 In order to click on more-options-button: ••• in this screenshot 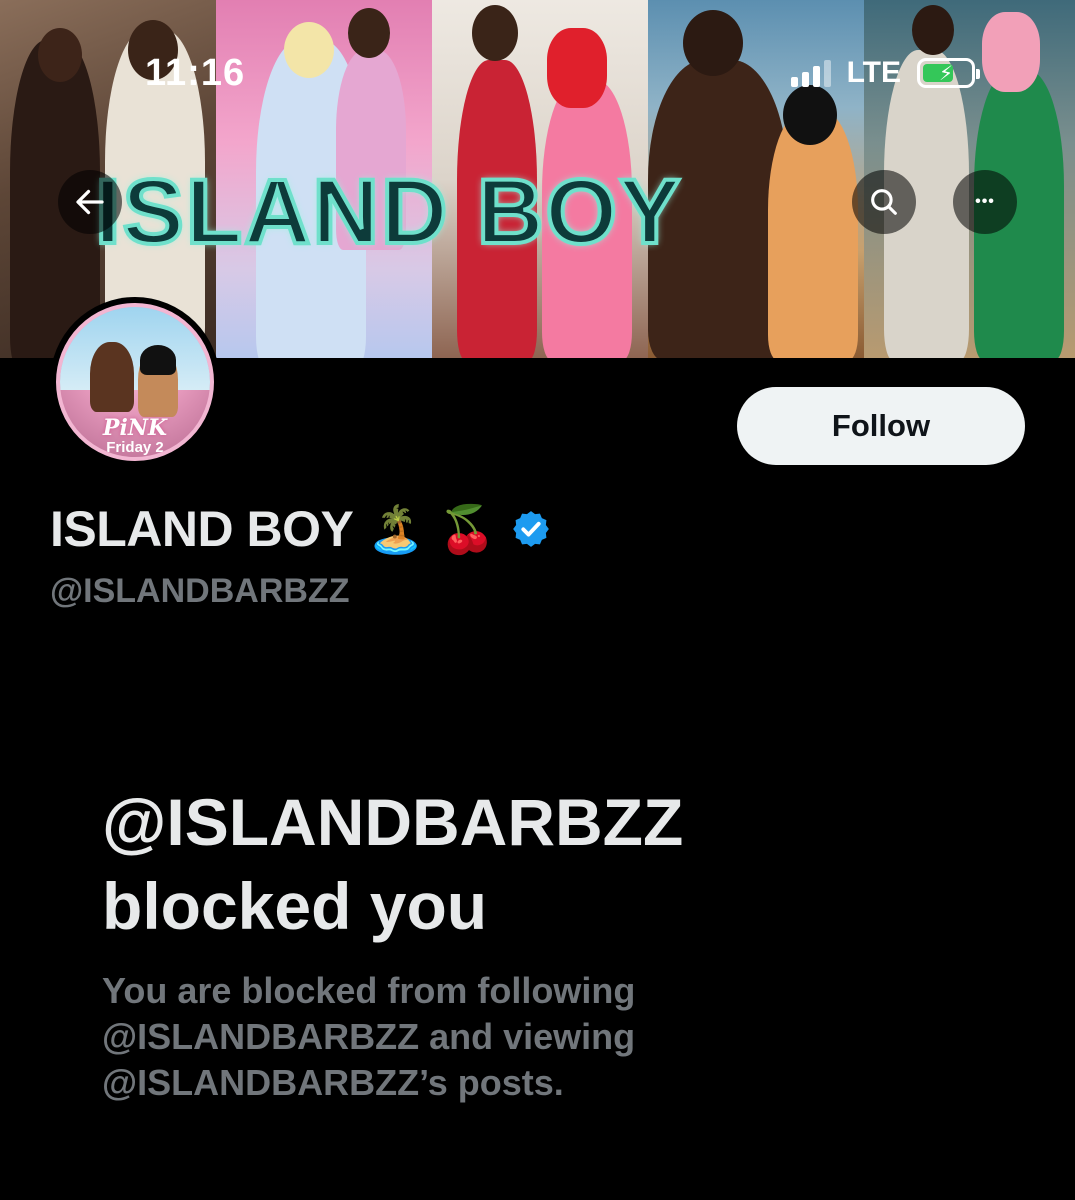, I will do `click(985, 202)`.